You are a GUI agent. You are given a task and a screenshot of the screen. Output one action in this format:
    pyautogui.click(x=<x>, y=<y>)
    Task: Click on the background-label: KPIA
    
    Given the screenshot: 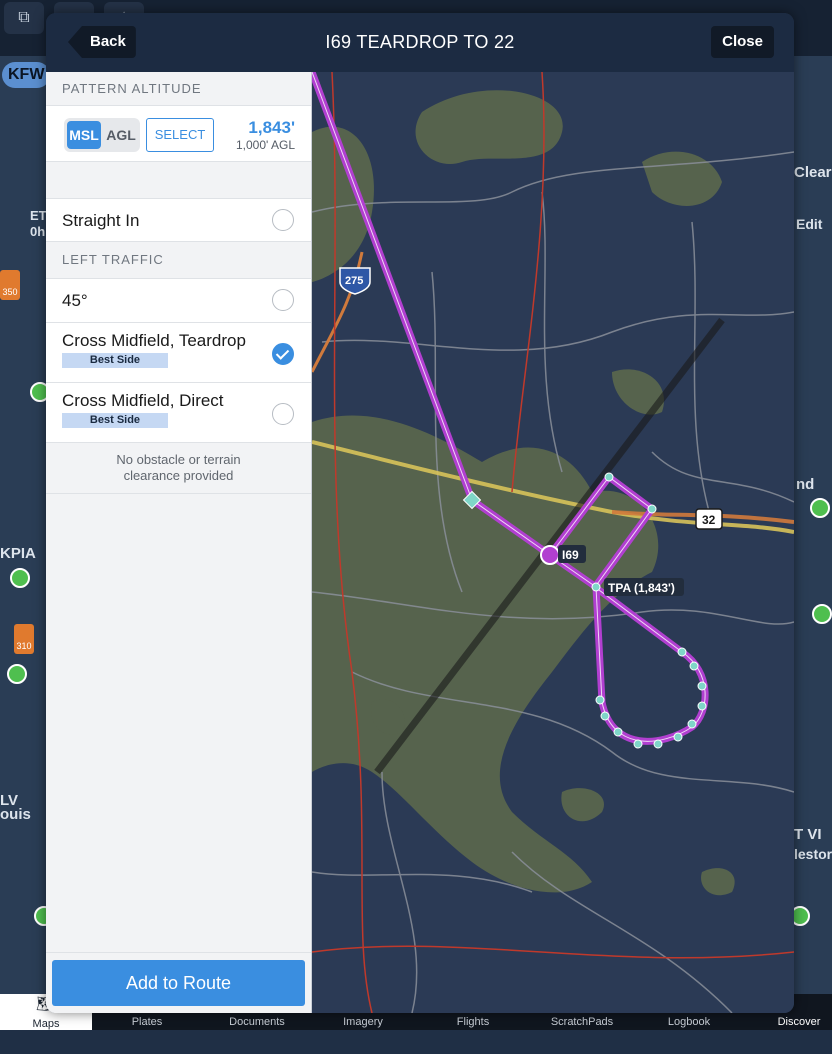 What is the action you would take?
    pyautogui.click(x=18, y=553)
    